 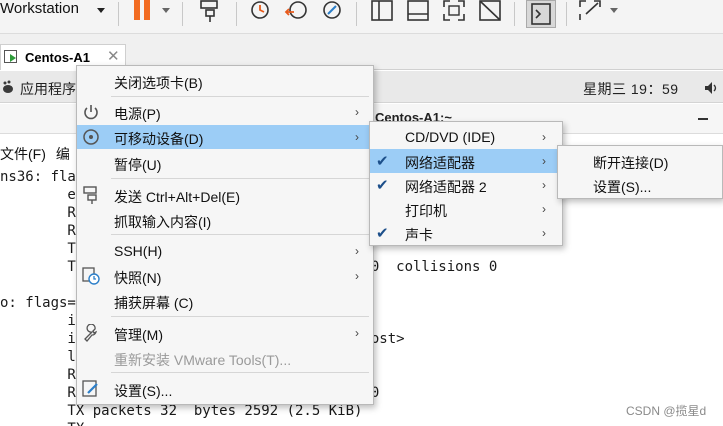 What do you see at coordinates (23, 154) in the screenshot?
I see `terminal-menu-file: 文件(F)` at bounding box center [23, 154].